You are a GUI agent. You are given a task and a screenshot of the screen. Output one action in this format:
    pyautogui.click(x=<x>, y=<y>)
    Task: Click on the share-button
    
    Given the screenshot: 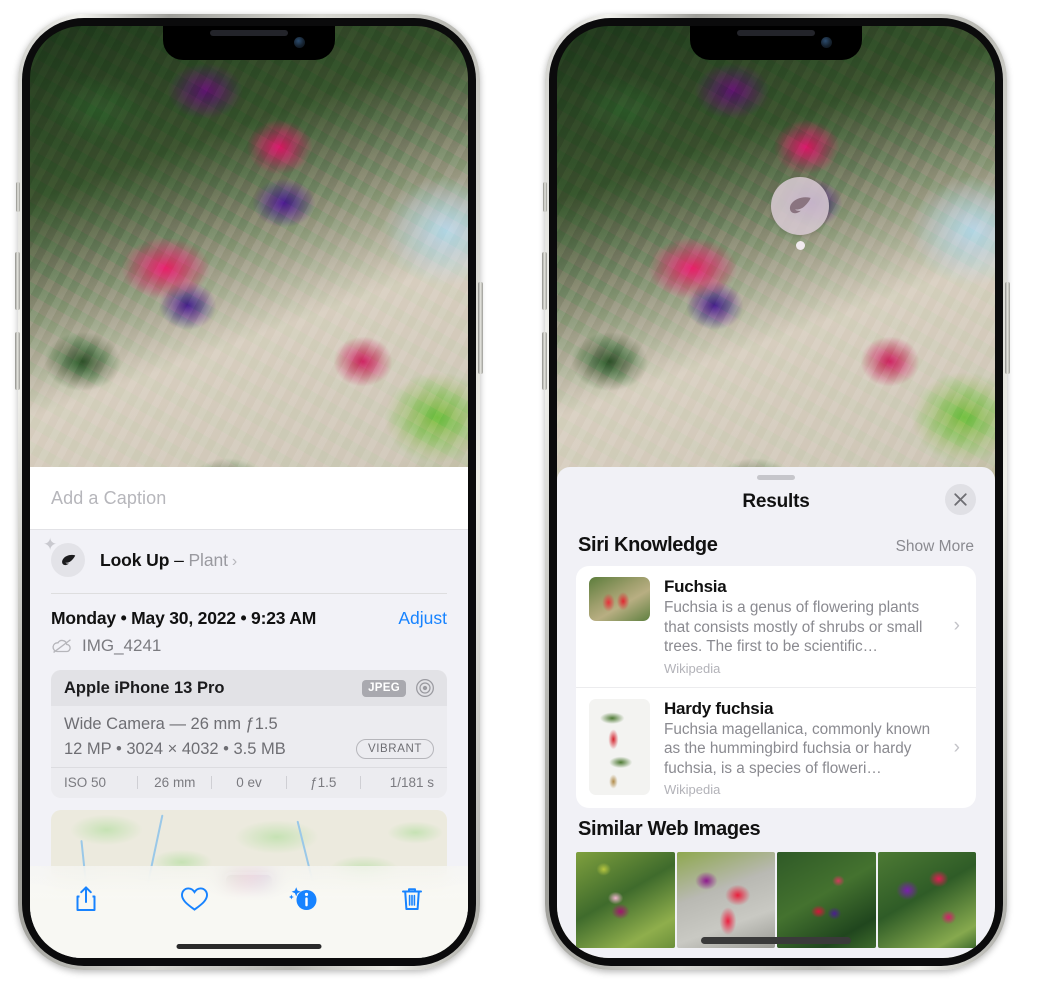 What is the action you would take?
    pyautogui.click(x=86, y=899)
    